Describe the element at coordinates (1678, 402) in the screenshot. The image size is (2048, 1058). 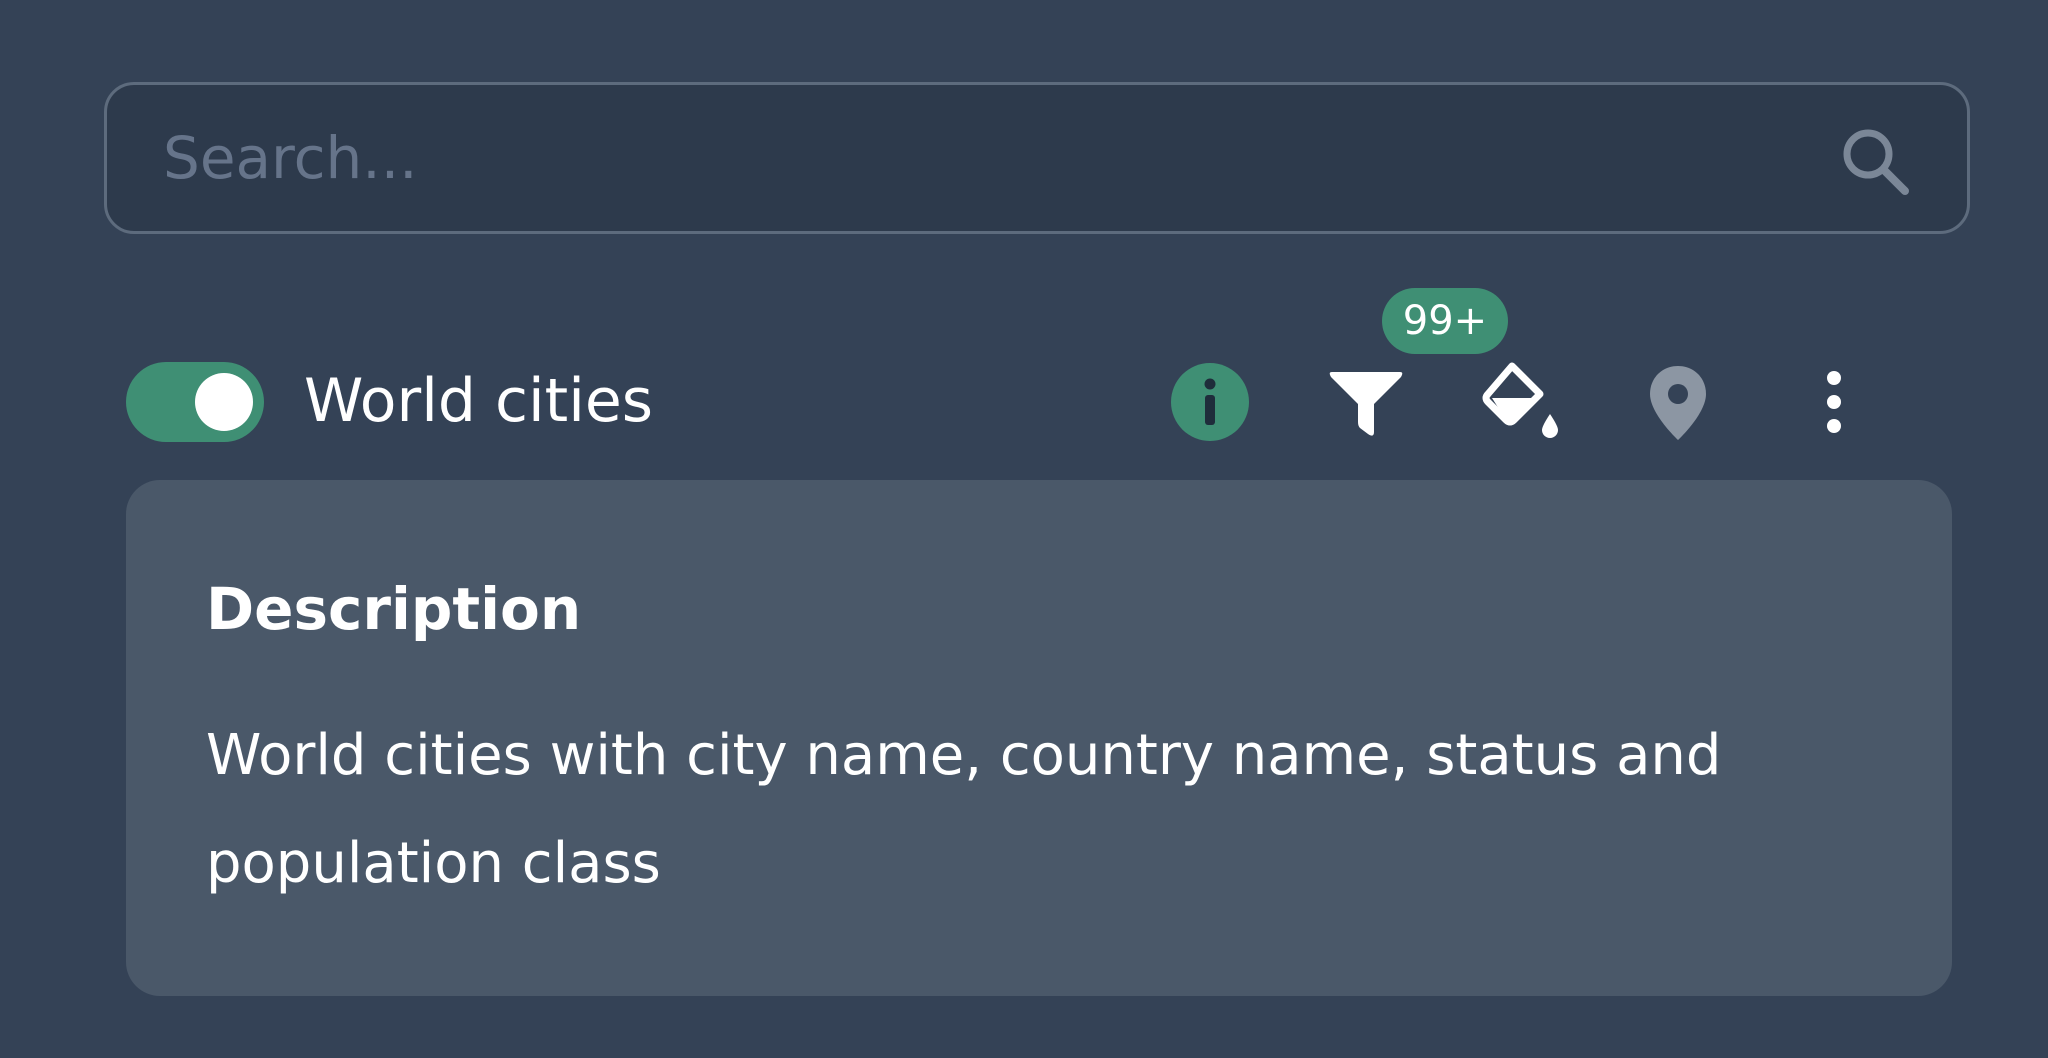
I see `map-pin-icon` at that location.